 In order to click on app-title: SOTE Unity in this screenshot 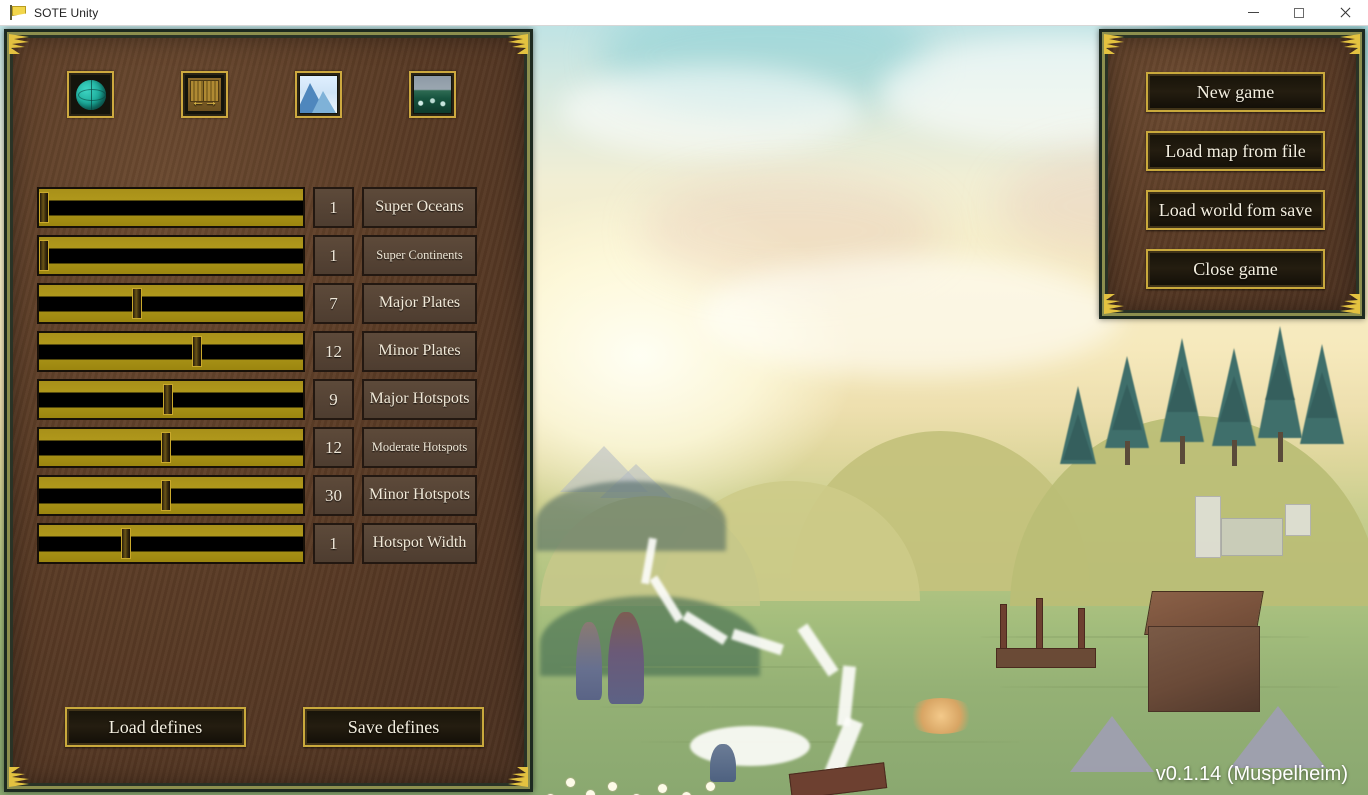, I will do `click(66, 12)`.